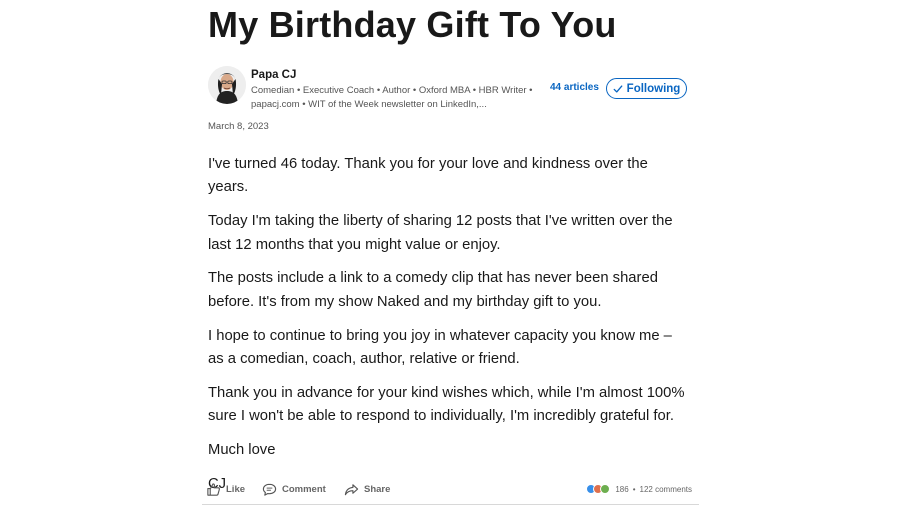 The height and width of the screenshot is (506, 900). I want to click on thumbs-up-icon, so click(213, 489).